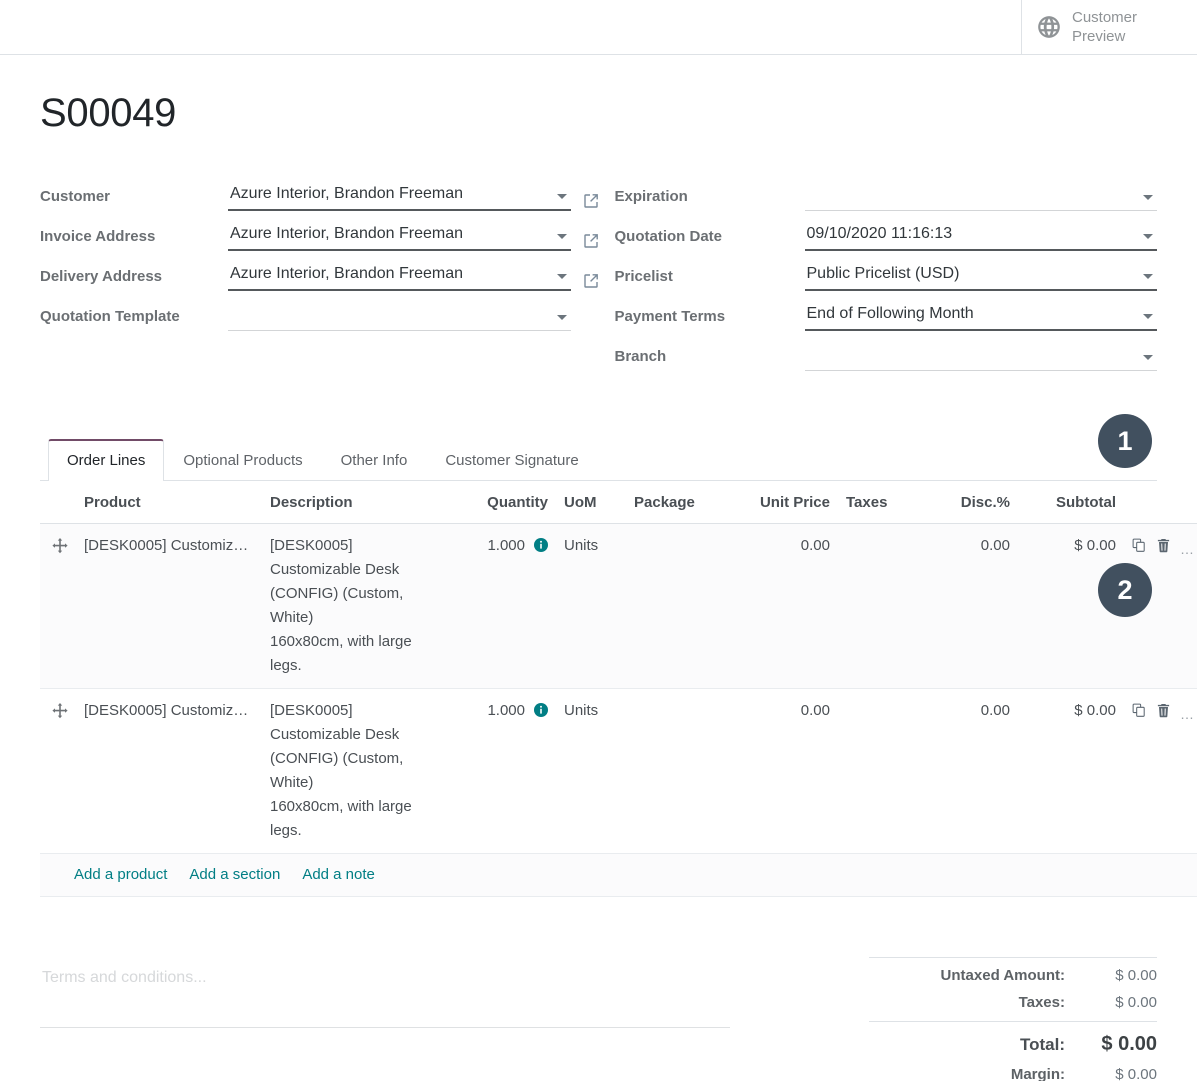 The width and height of the screenshot is (1197, 1081). I want to click on header-product: Product, so click(169, 502).